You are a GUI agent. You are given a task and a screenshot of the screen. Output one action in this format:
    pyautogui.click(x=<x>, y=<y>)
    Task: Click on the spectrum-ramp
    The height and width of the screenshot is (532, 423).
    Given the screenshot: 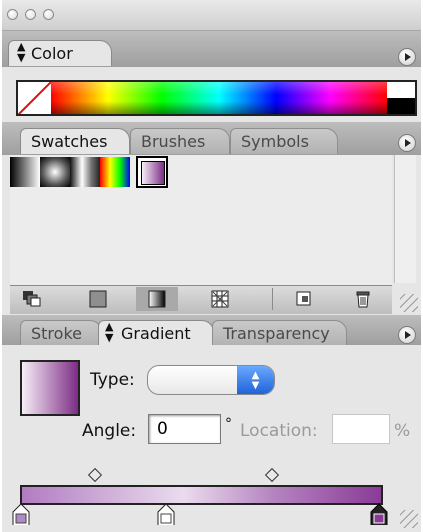 What is the action you would take?
    pyautogui.click(x=219, y=98)
    